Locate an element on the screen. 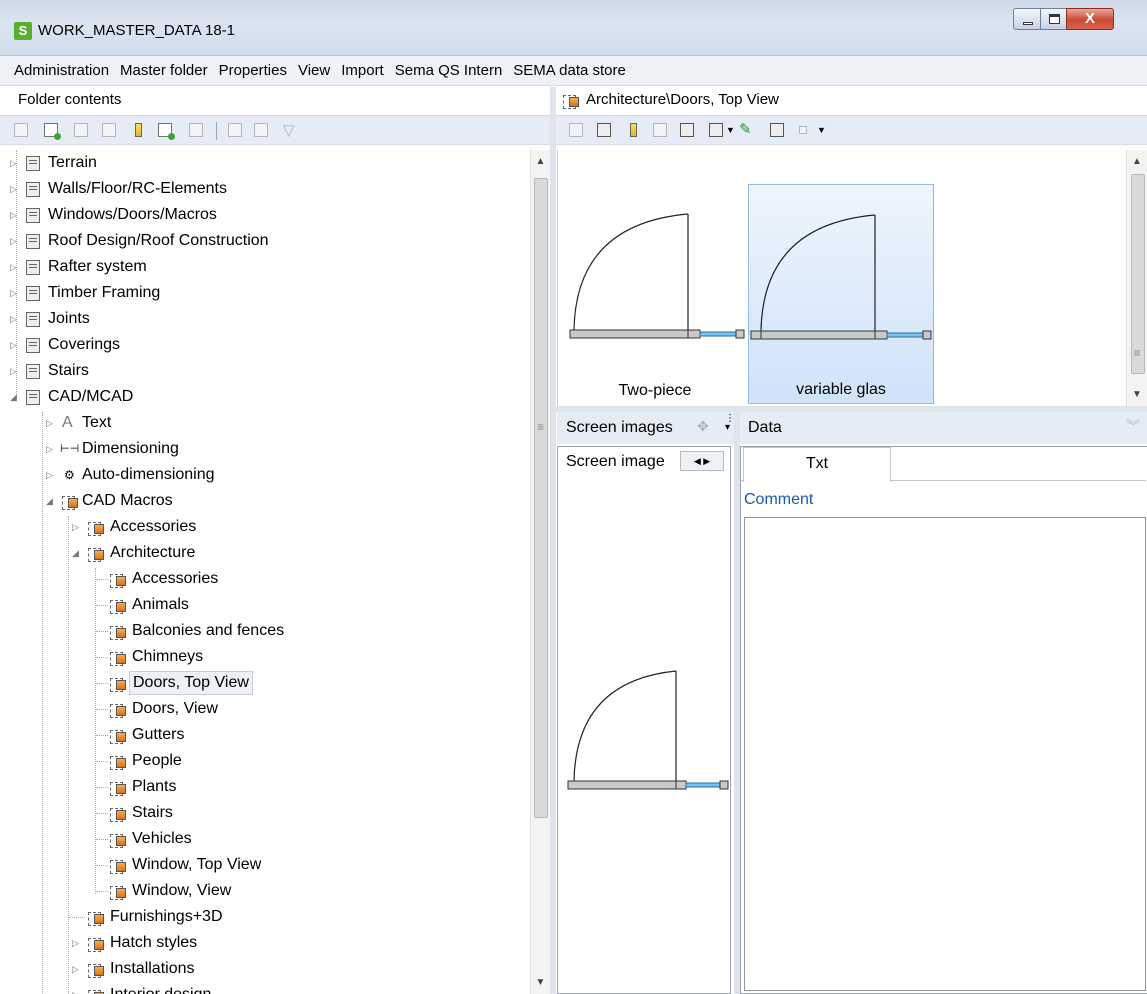 The width and height of the screenshot is (1147, 994). new-folder-icon is located at coordinates (52, 131).